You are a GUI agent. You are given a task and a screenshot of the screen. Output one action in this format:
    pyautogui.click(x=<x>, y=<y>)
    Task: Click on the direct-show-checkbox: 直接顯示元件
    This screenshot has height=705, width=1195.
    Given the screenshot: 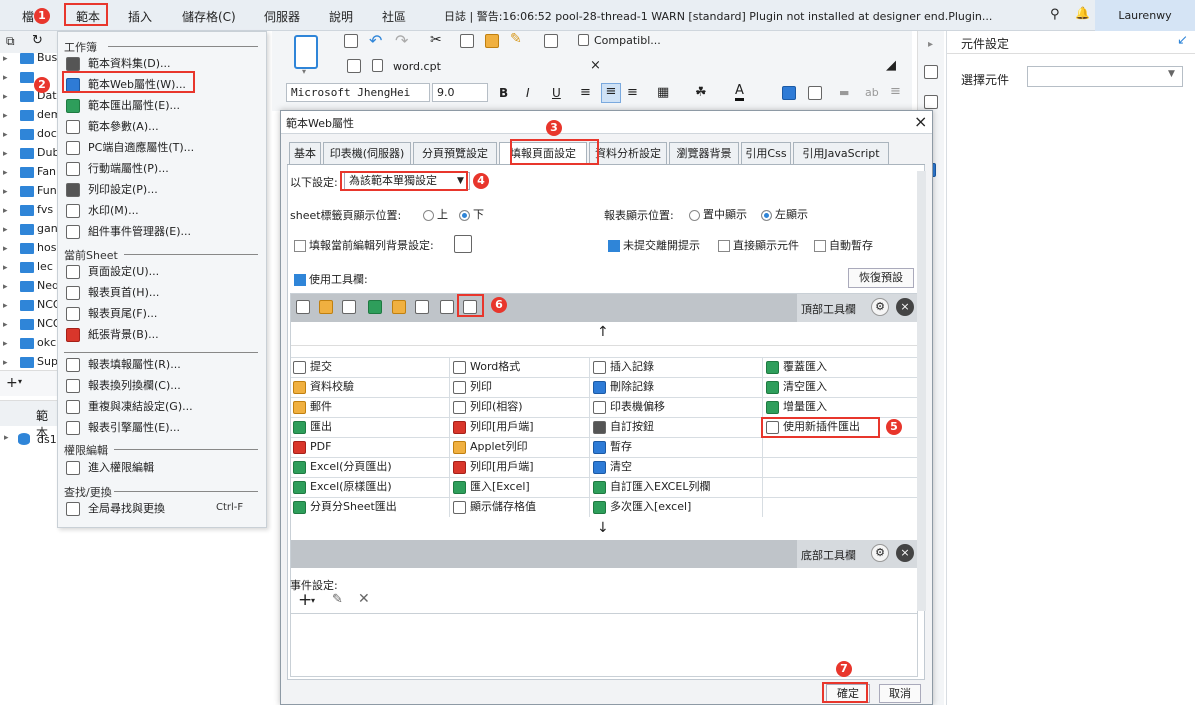 What is the action you would take?
    pyautogui.click(x=758, y=245)
    